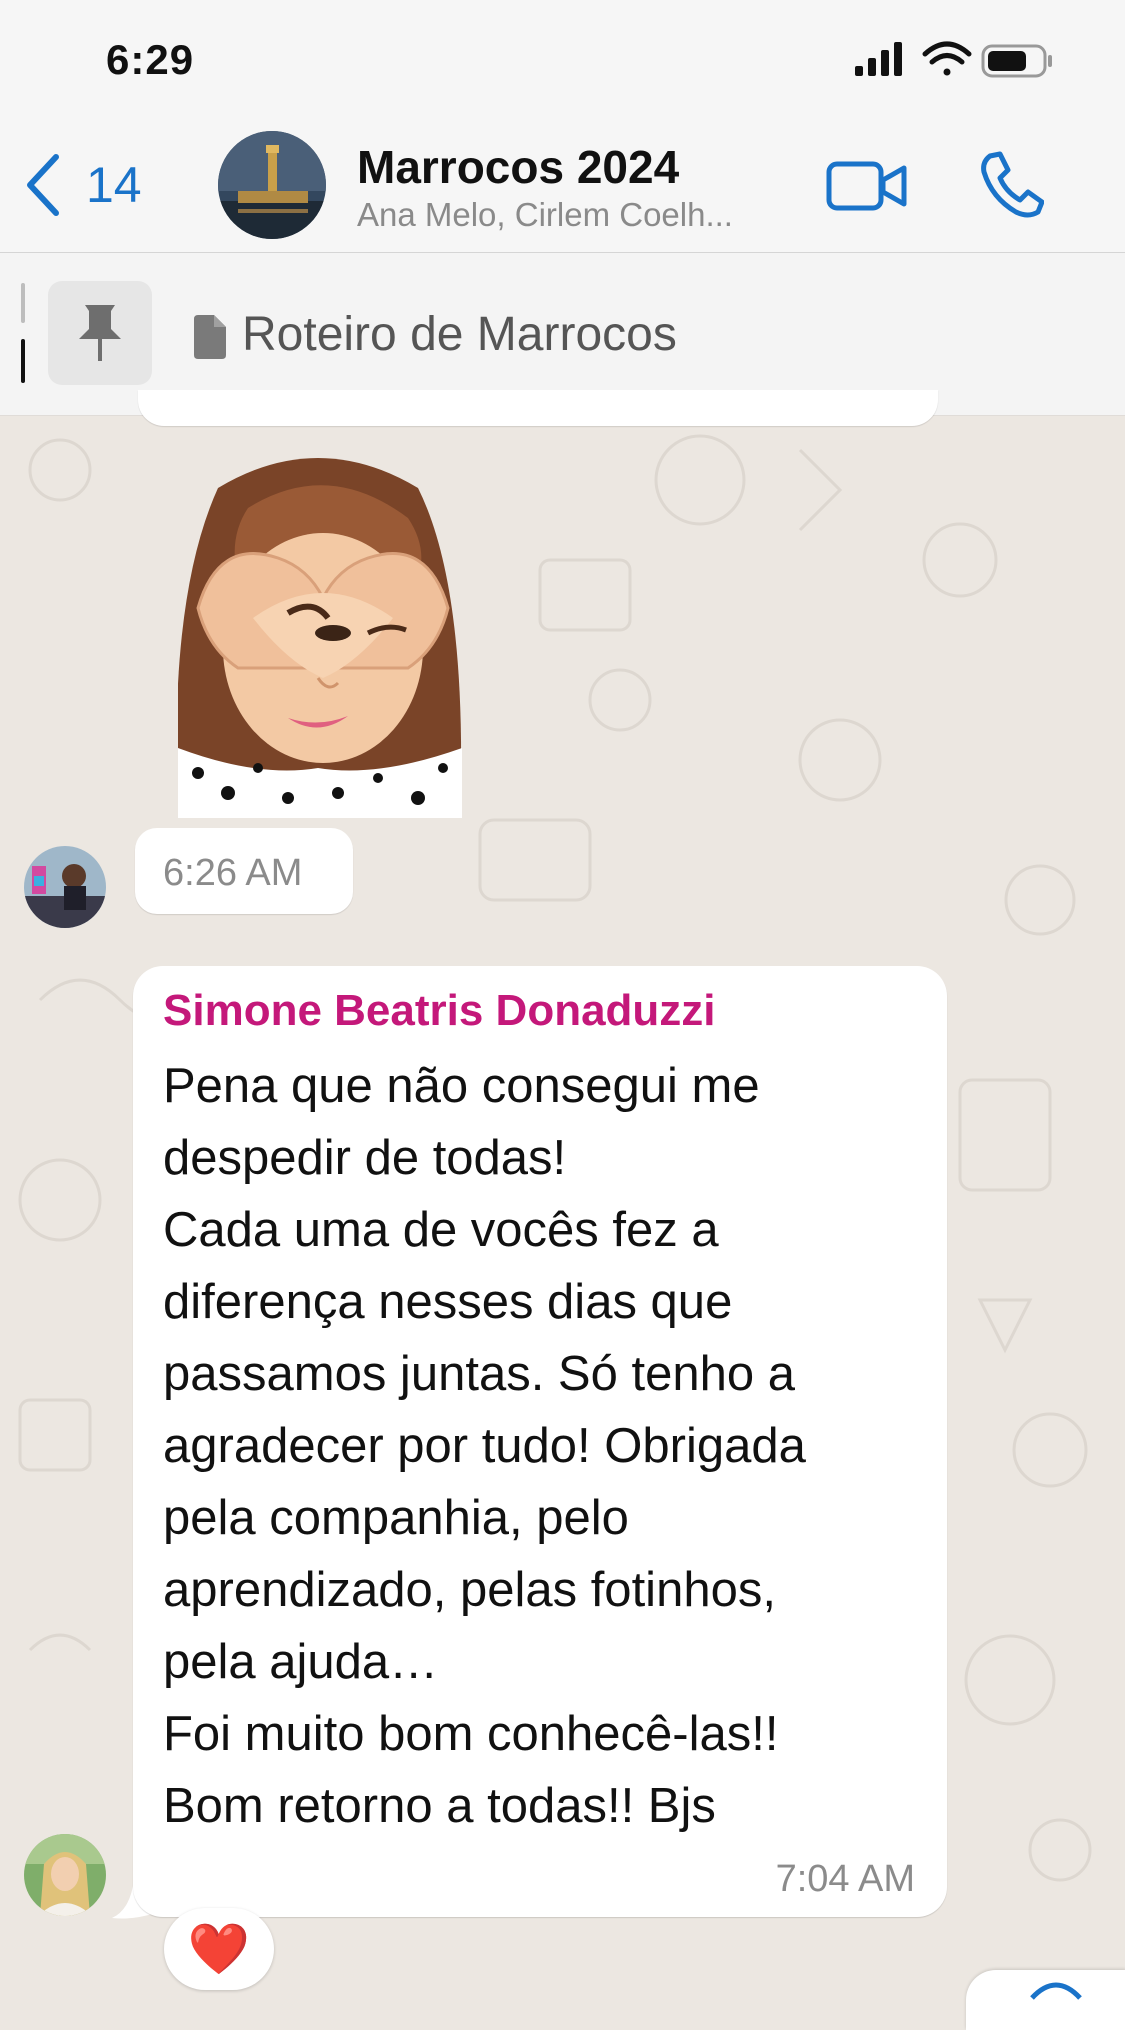 Image resolution: width=1125 pixels, height=2030 pixels. Describe the element at coordinates (150, 59) in the screenshot. I see `status-time: 6:29` at that location.